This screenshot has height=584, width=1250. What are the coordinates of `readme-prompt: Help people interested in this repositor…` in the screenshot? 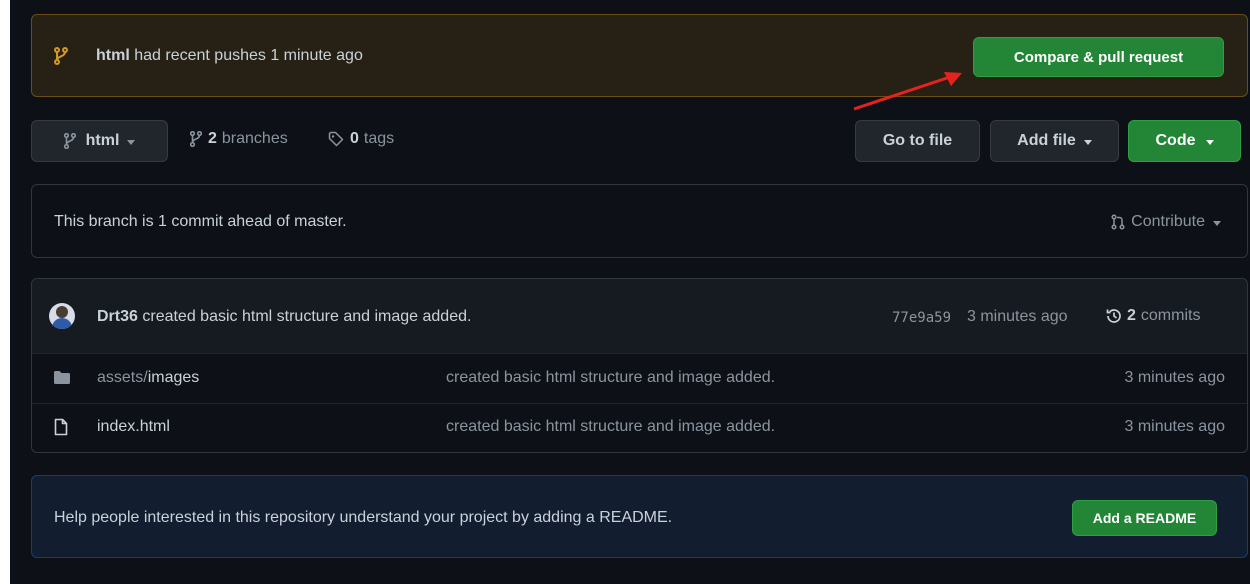 It's located at (639, 516).